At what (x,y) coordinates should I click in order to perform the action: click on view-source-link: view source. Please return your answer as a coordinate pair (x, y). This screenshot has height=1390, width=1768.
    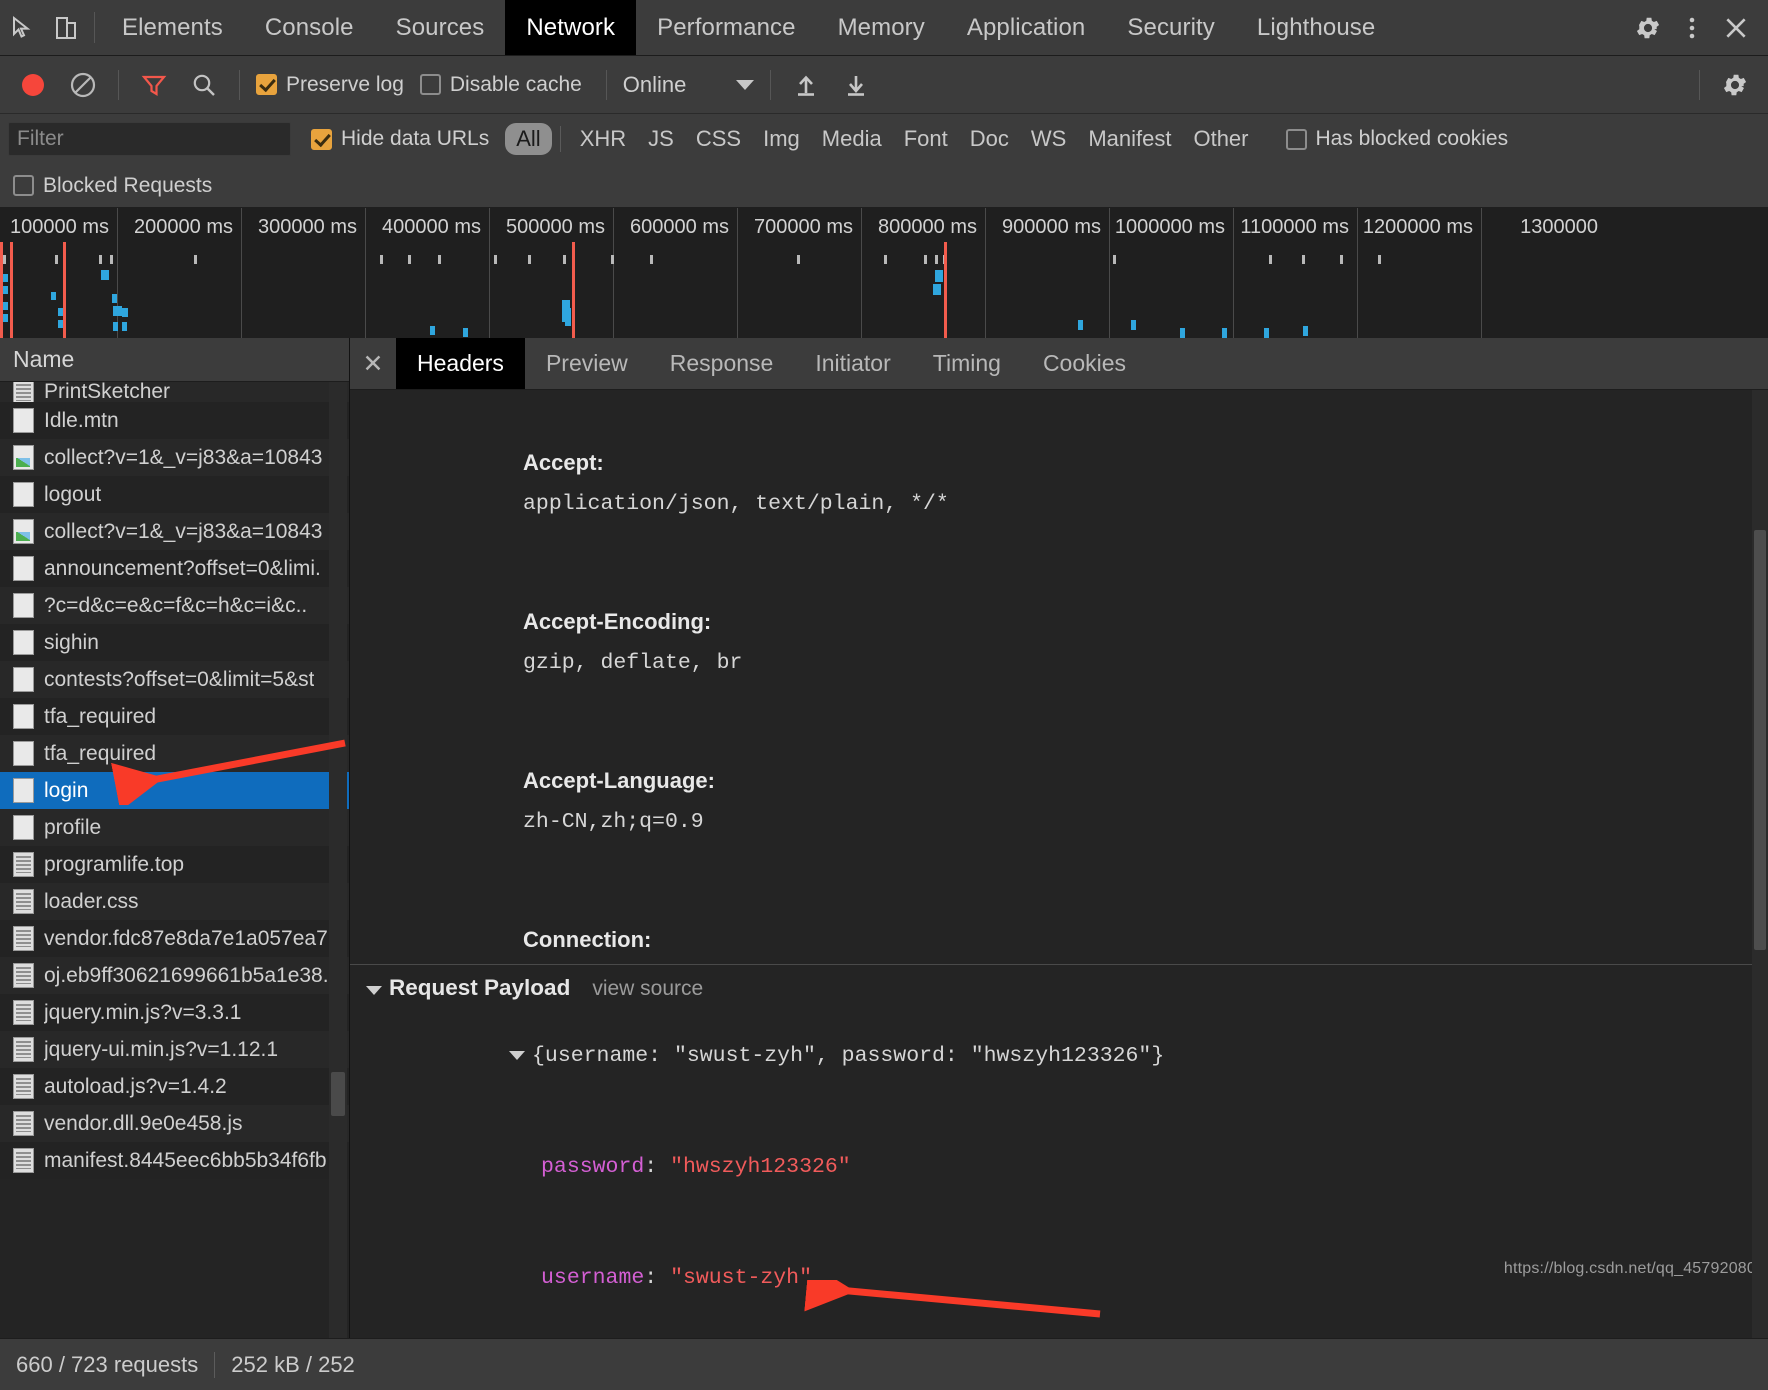
    Looking at the image, I should click on (647, 989).